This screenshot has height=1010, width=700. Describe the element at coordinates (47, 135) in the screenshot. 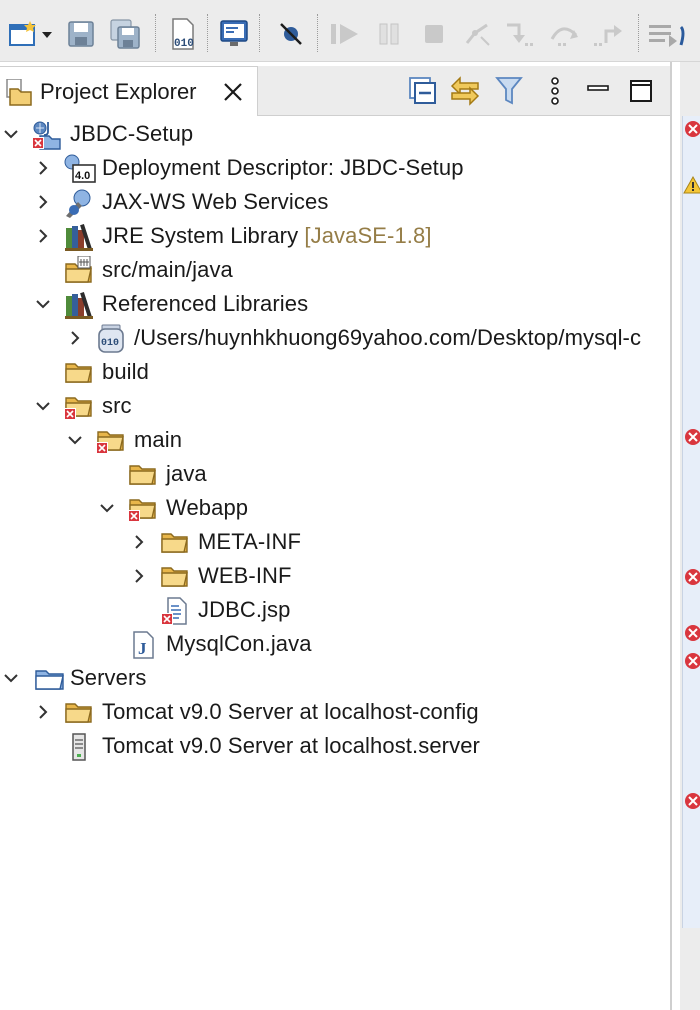

I see `project-icon` at that location.